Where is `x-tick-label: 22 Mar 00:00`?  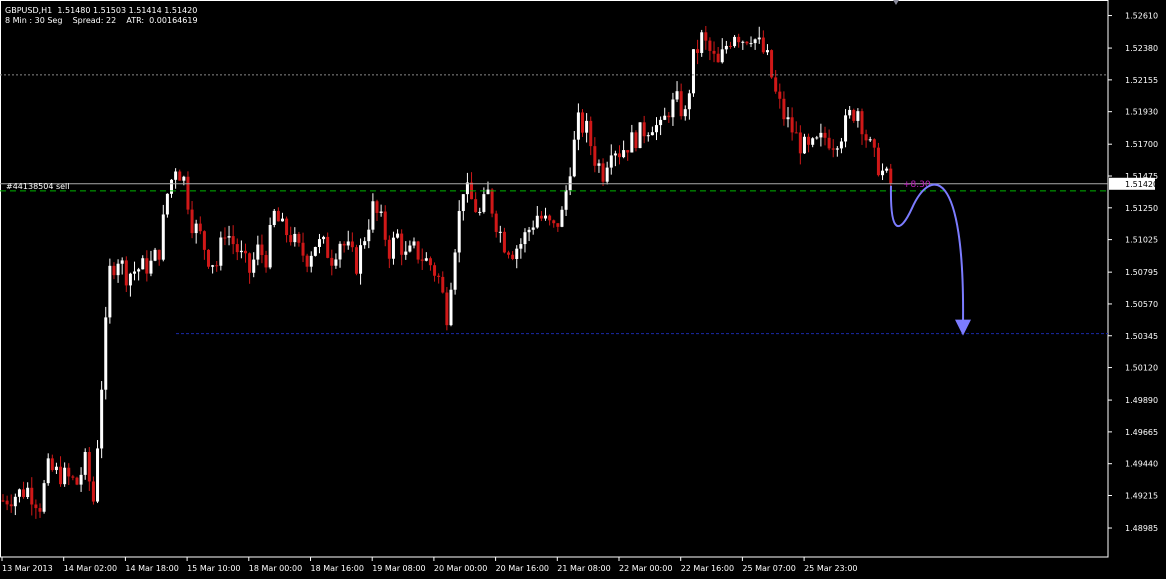
x-tick-label: 22 Mar 00:00 is located at coordinates (645, 568).